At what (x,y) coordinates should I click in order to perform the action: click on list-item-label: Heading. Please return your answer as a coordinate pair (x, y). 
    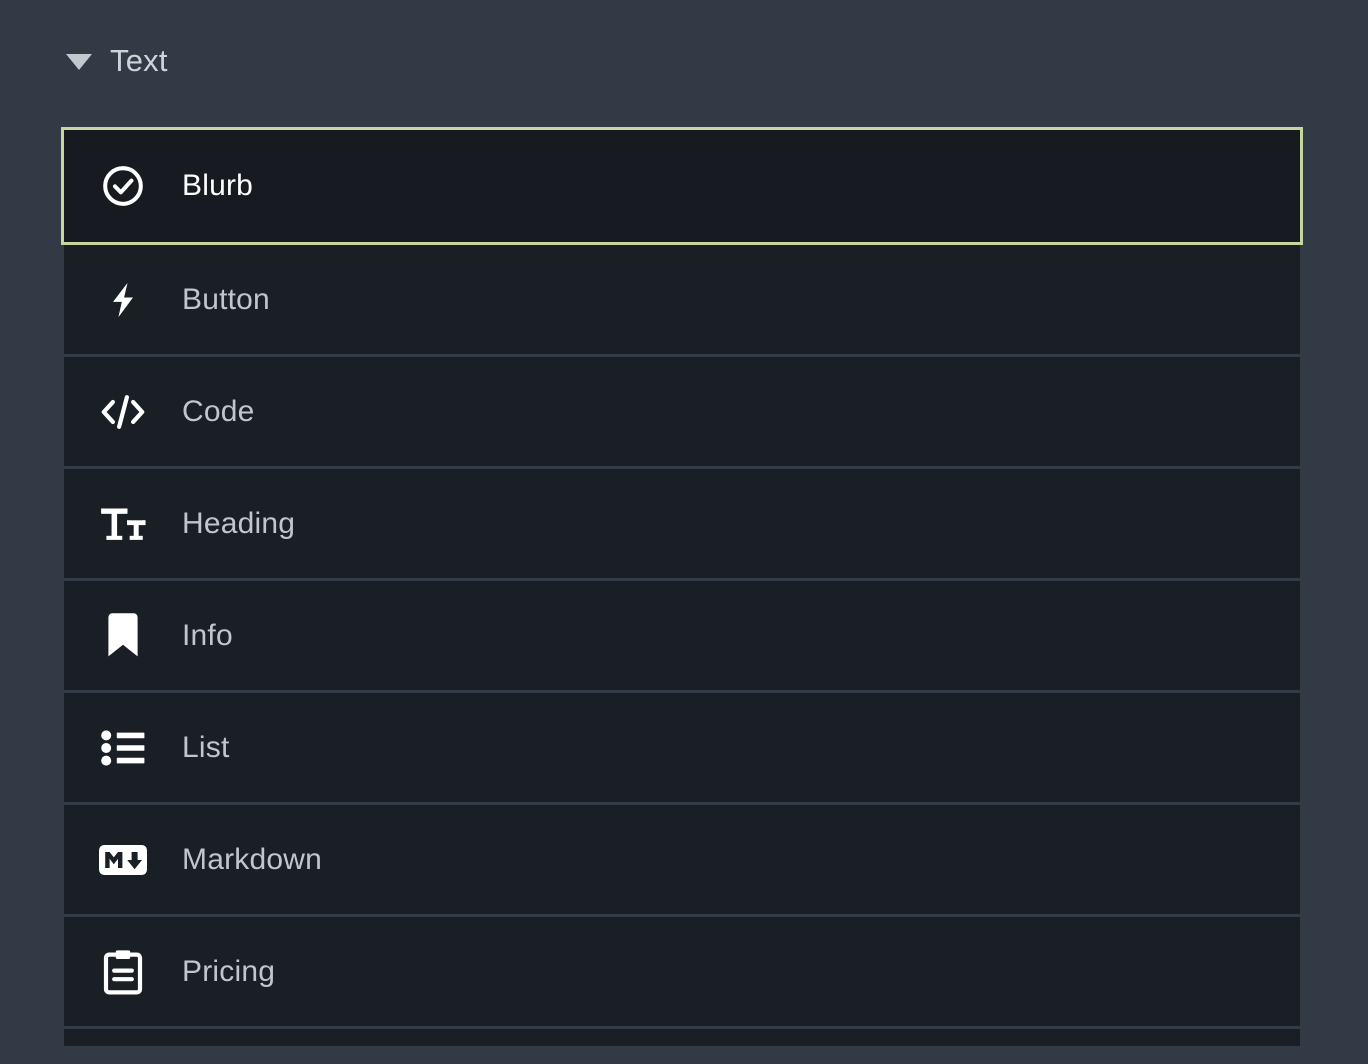
    Looking at the image, I should click on (239, 523).